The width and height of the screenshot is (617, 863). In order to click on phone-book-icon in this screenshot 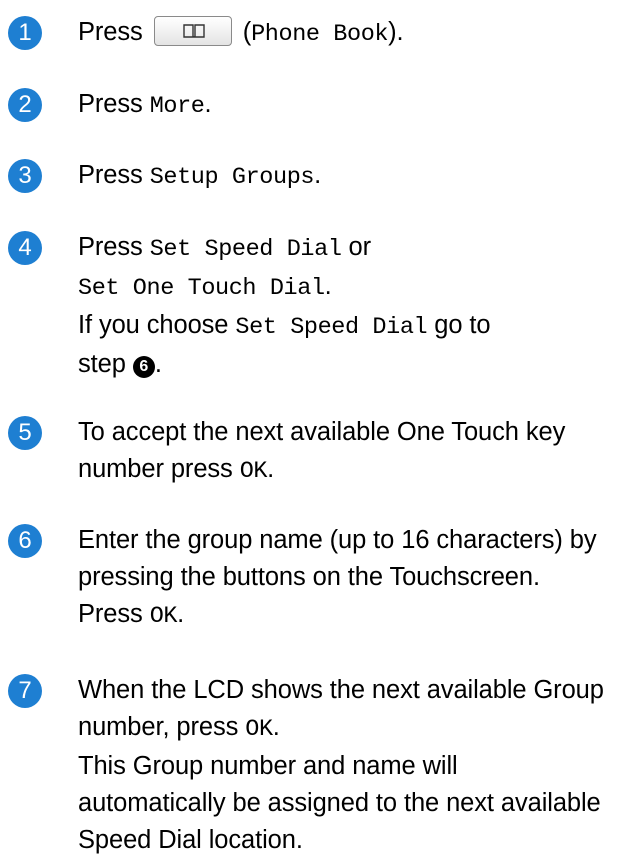, I will do `click(193, 31)`.